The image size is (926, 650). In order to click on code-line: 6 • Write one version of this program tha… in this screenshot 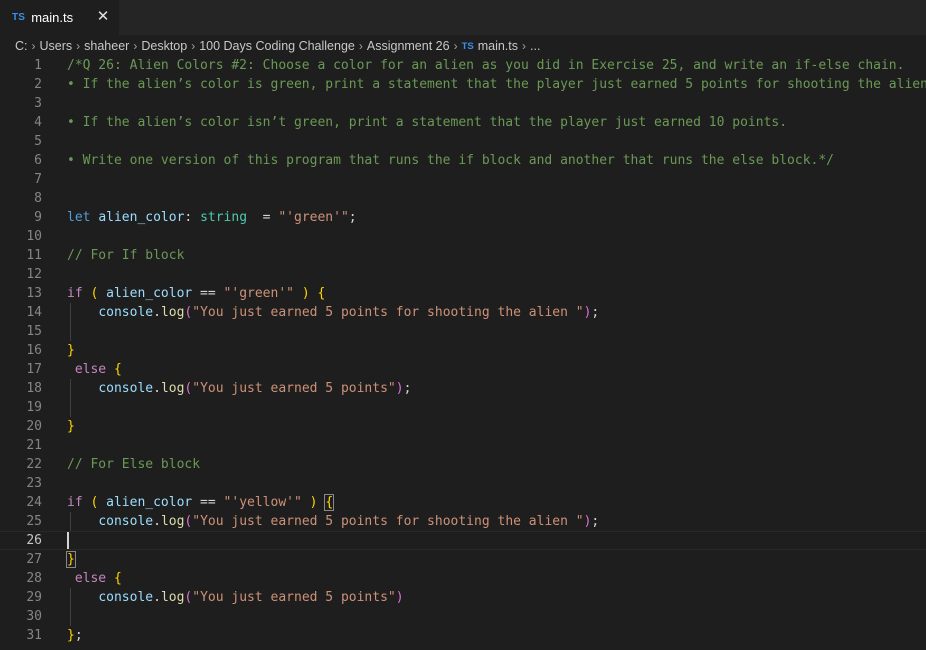, I will do `click(463, 160)`.